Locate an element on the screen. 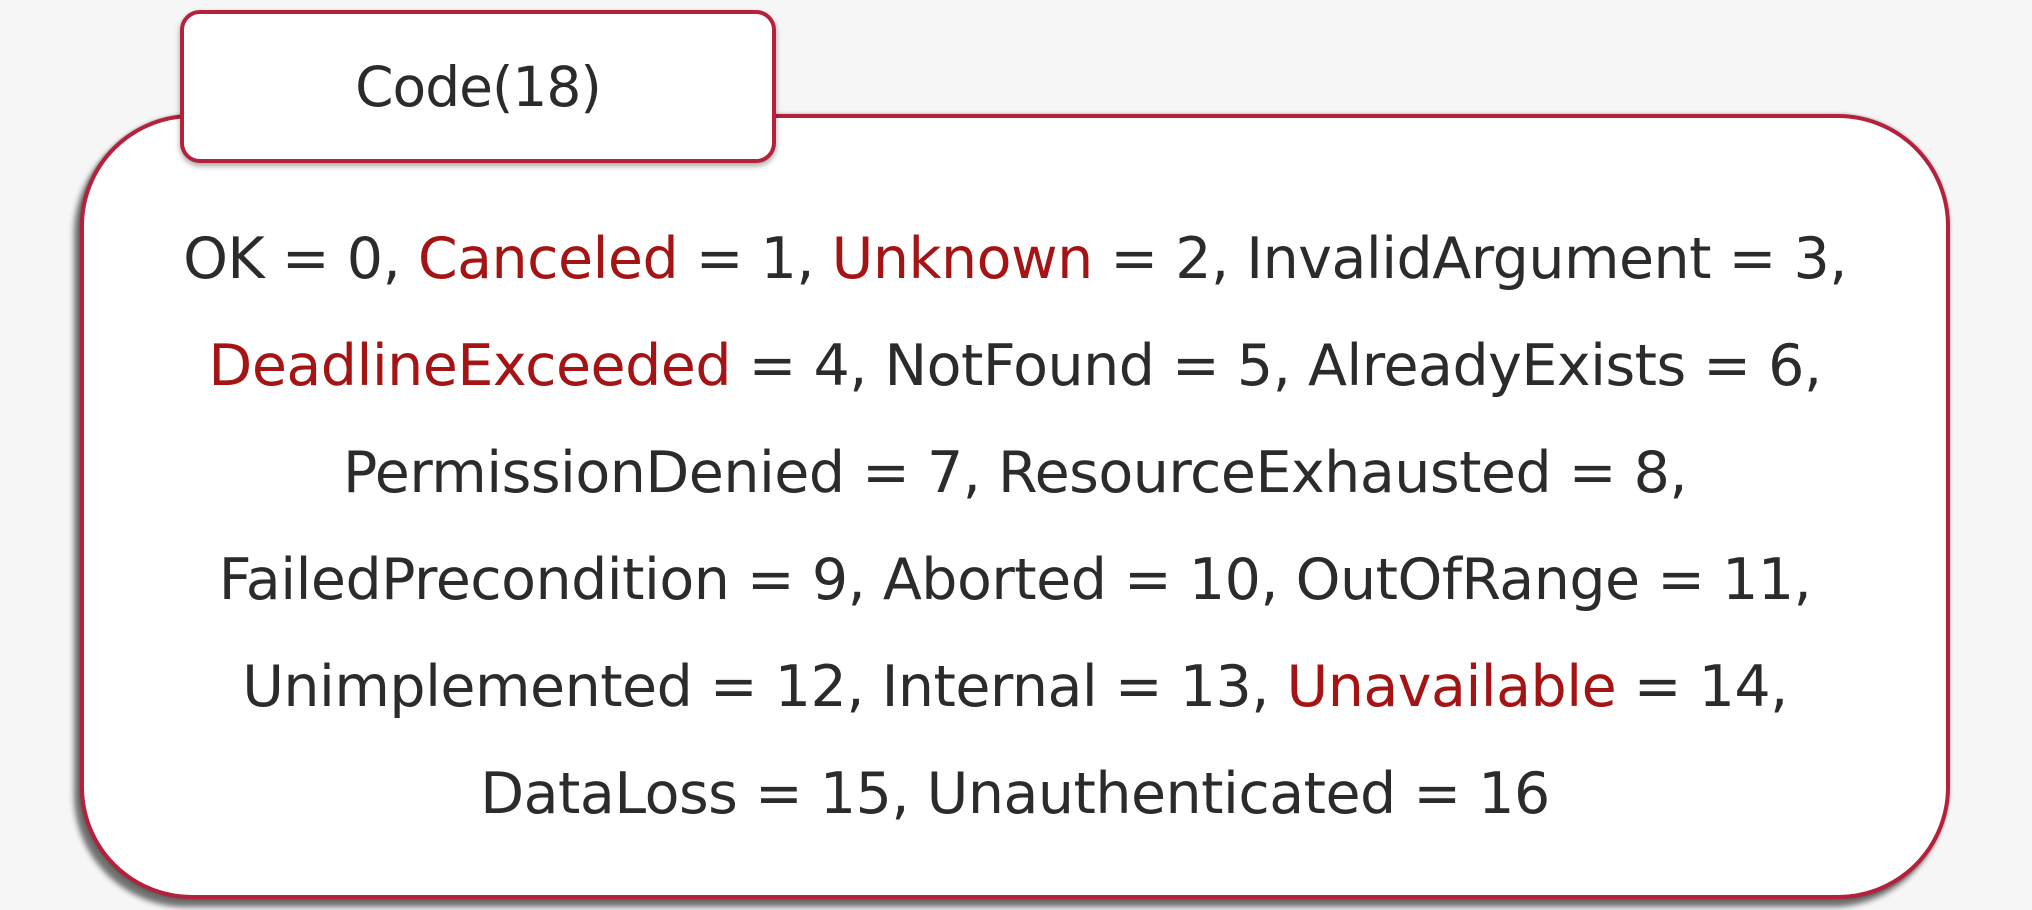  code-text: DataLoss = 15, Unauthenticated = 16 is located at coordinates (1015, 794).